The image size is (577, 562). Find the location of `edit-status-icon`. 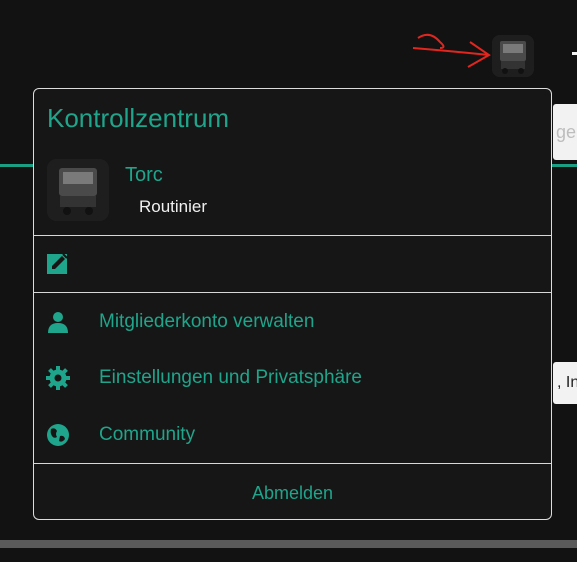

edit-status-icon is located at coordinates (58, 263).